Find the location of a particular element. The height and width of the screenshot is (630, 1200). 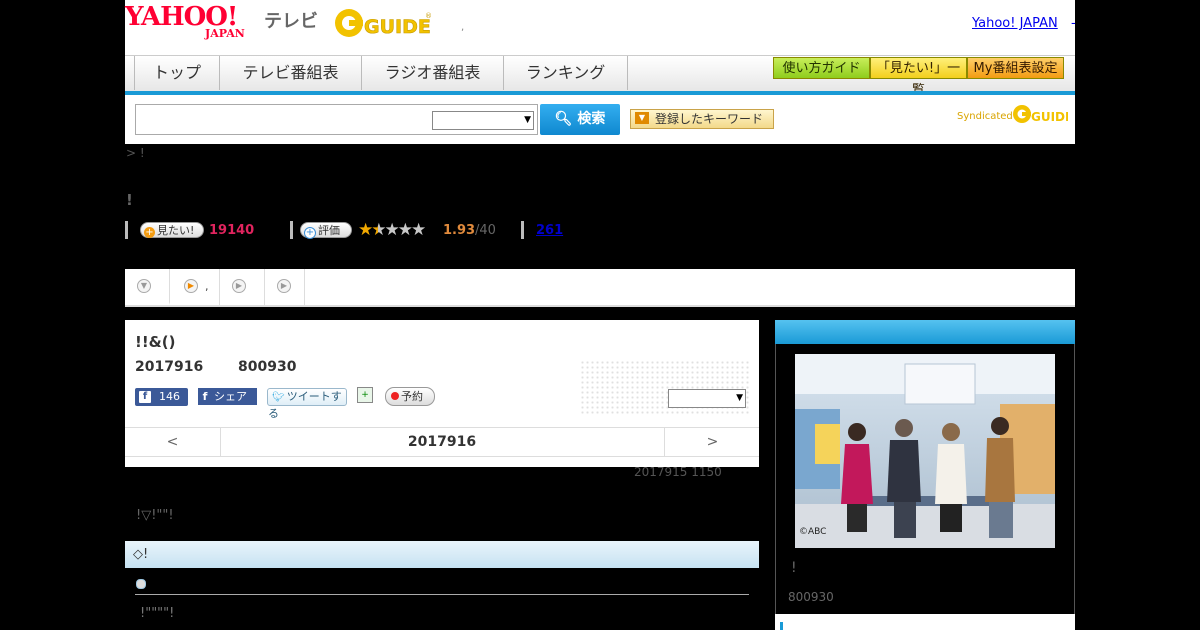

updated-timestamp: 2017915 1150 is located at coordinates (678, 472).